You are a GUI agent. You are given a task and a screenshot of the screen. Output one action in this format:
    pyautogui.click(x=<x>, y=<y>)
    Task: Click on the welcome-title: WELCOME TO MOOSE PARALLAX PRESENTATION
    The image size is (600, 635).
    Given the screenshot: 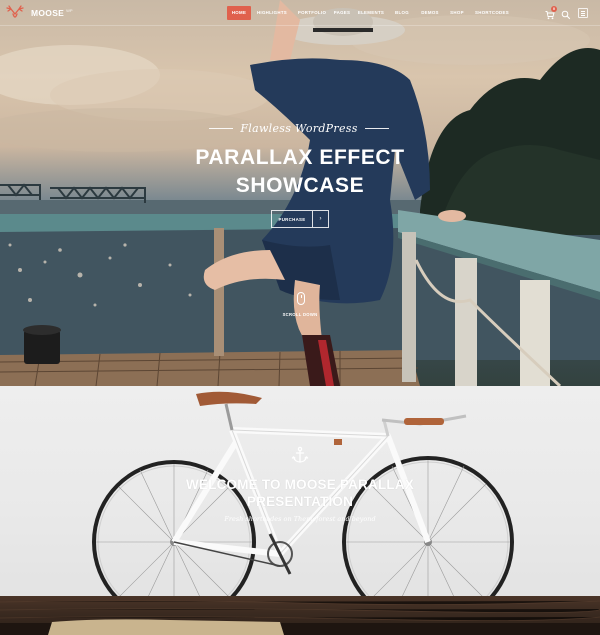 What is the action you would take?
    pyautogui.click(x=300, y=493)
    